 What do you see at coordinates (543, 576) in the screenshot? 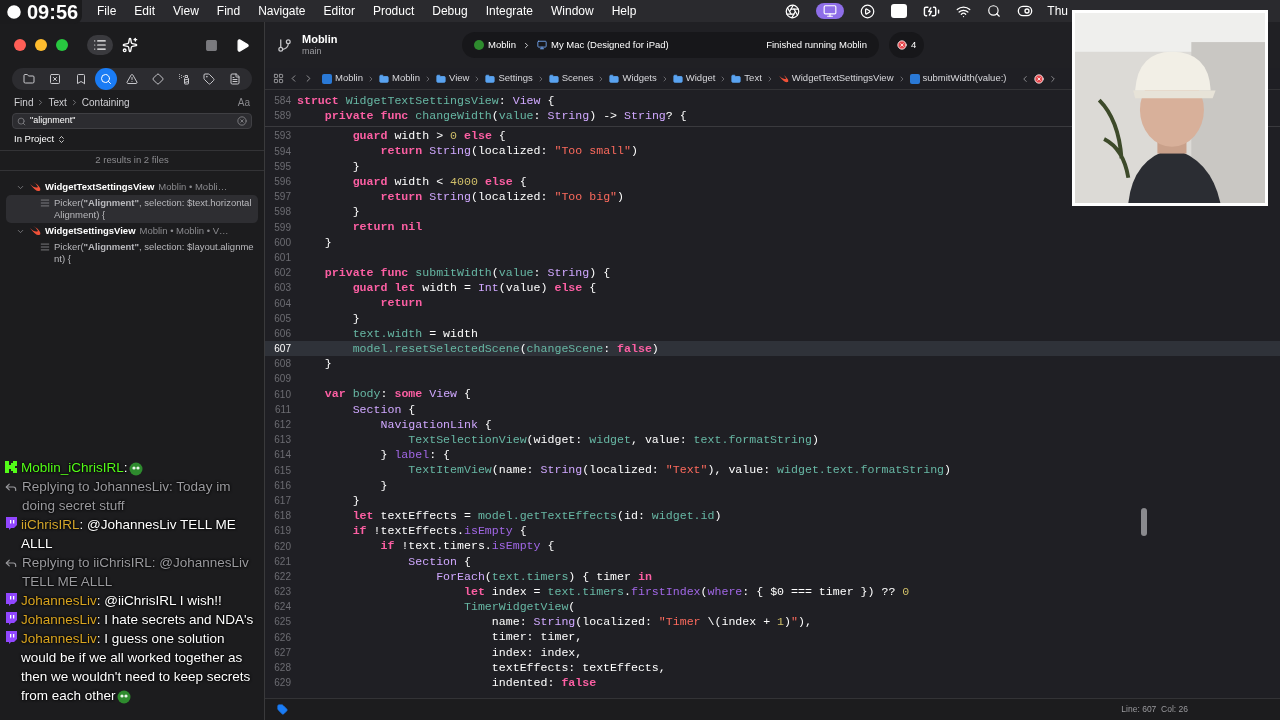
I see `code-line: ForEach(text.timers) { timer in` at bounding box center [543, 576].